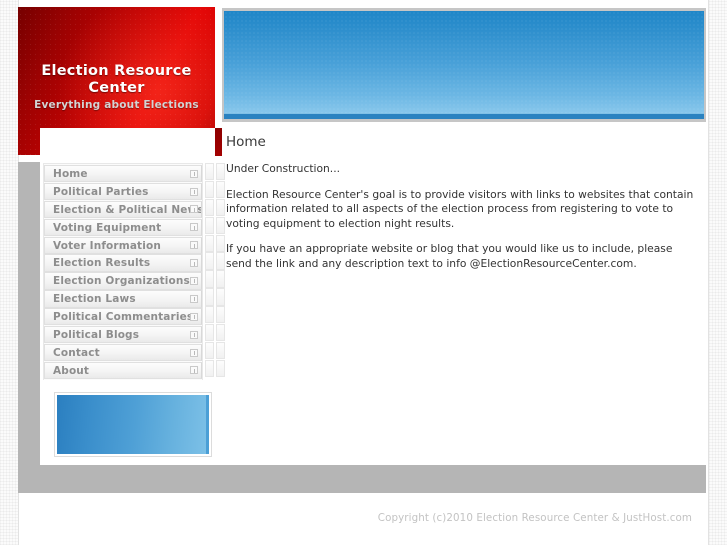 The width and height of the screenshot is (727, 545). I want to click on nav-item-label: Voter Information, so click(107, 245).